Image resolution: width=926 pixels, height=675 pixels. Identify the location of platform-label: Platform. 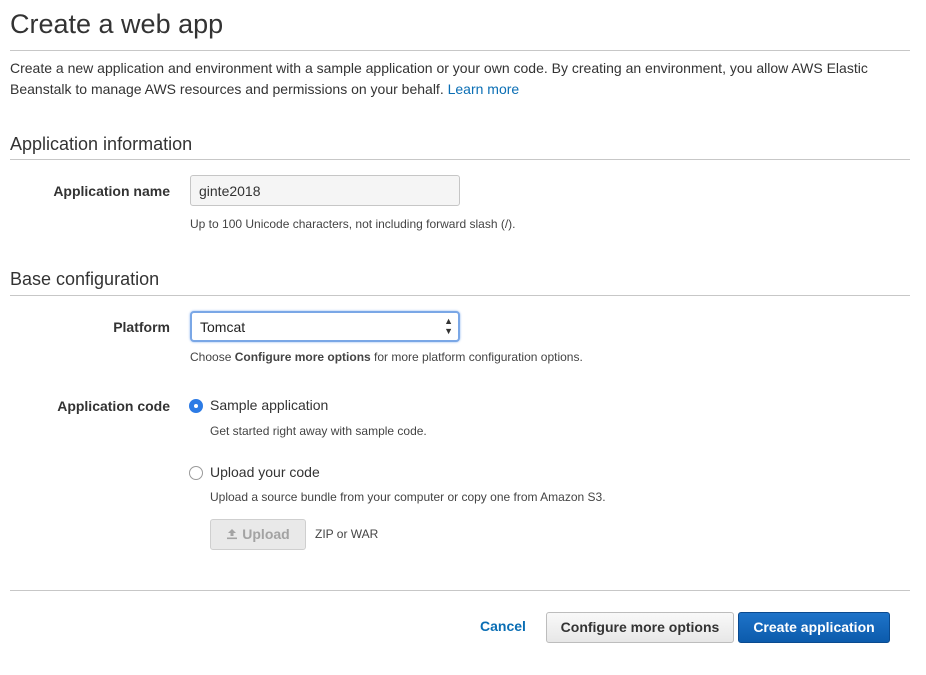
(141, 327).